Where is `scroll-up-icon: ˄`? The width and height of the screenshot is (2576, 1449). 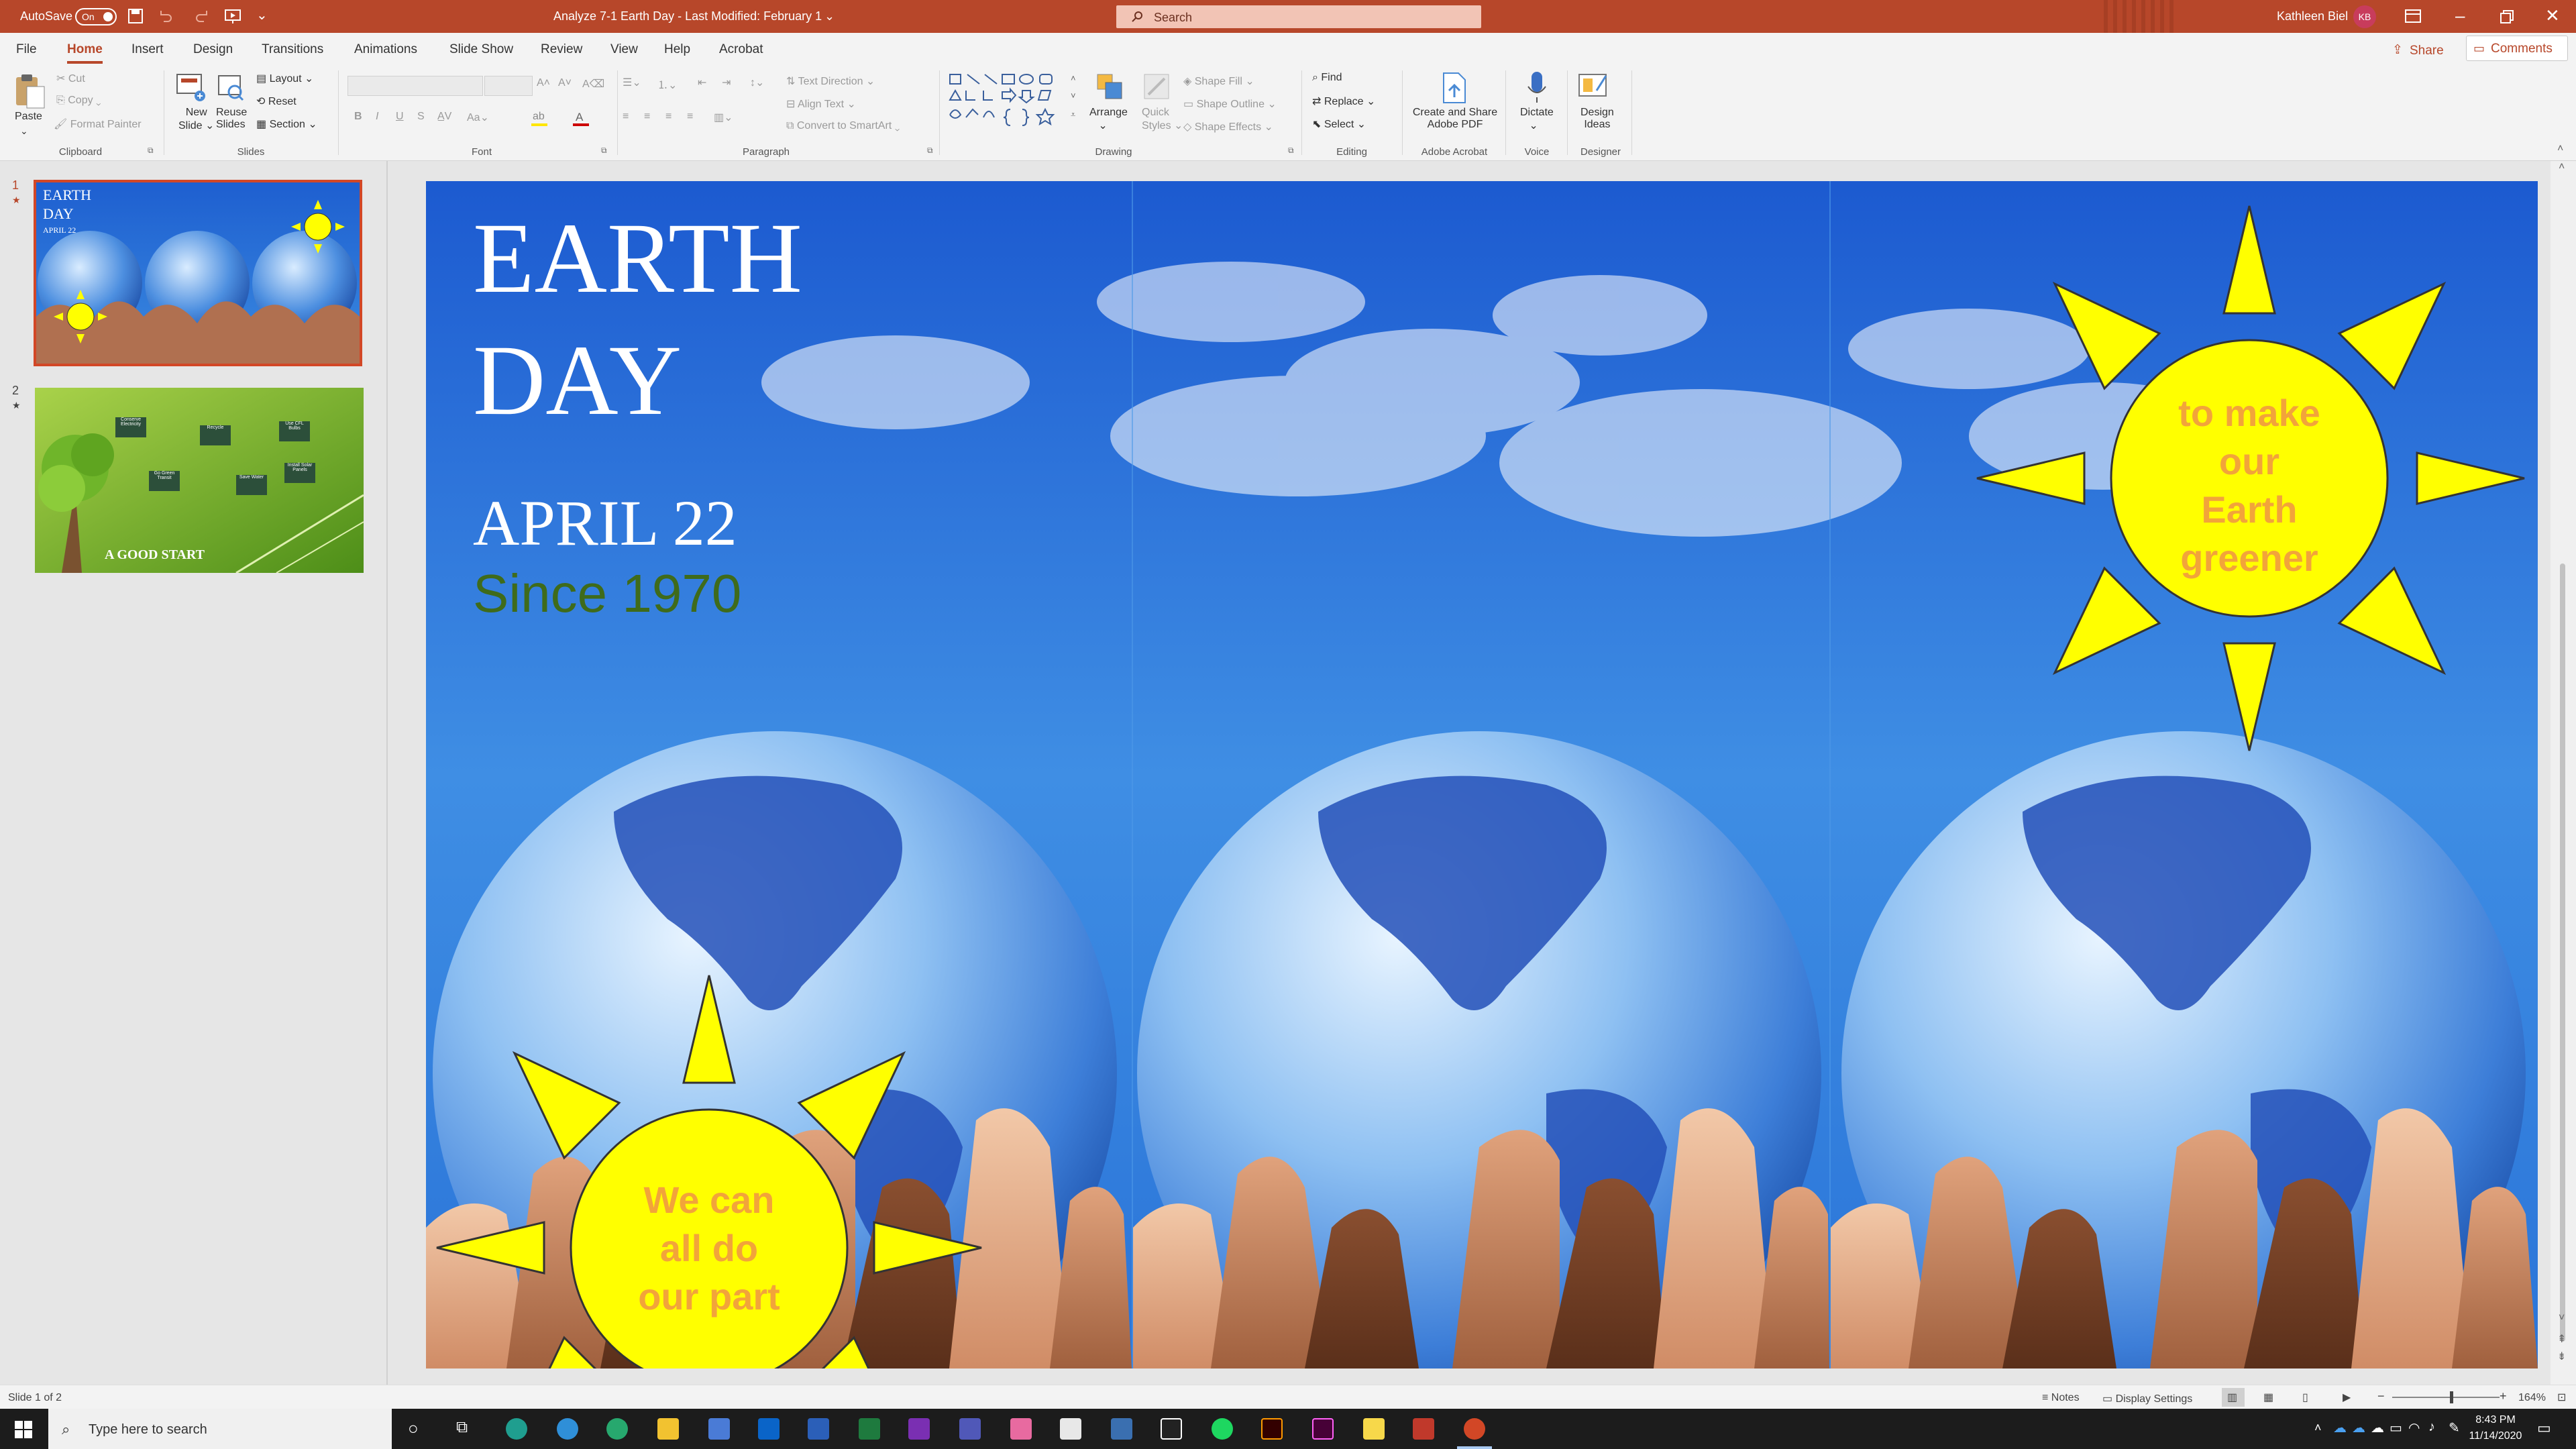
scroll-up-icon: ˄ is located at coordinates (2562, 167).